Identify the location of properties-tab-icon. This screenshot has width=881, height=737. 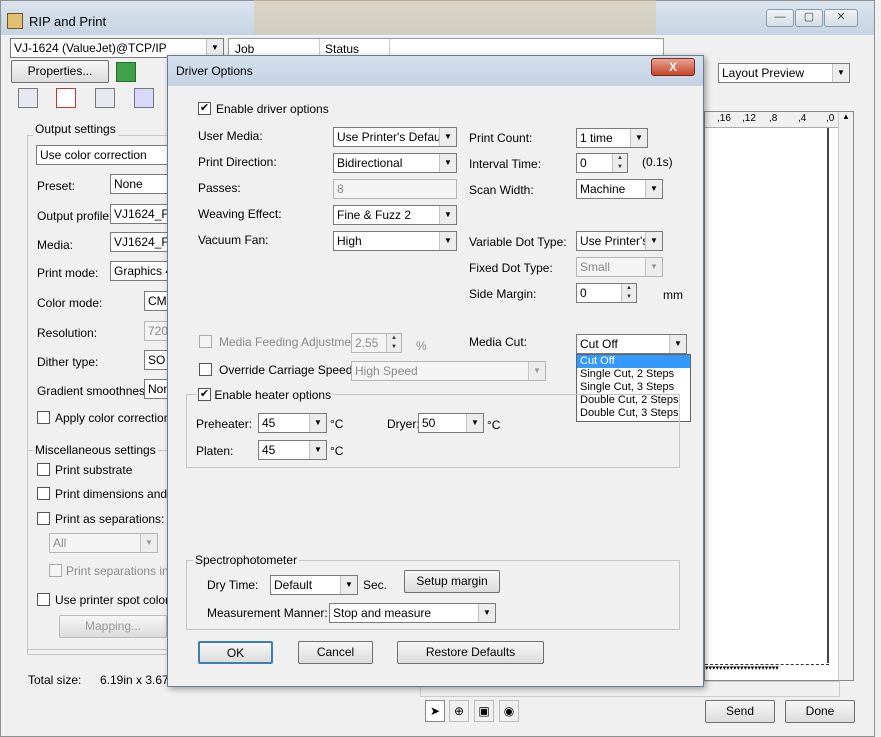
(28, 98).